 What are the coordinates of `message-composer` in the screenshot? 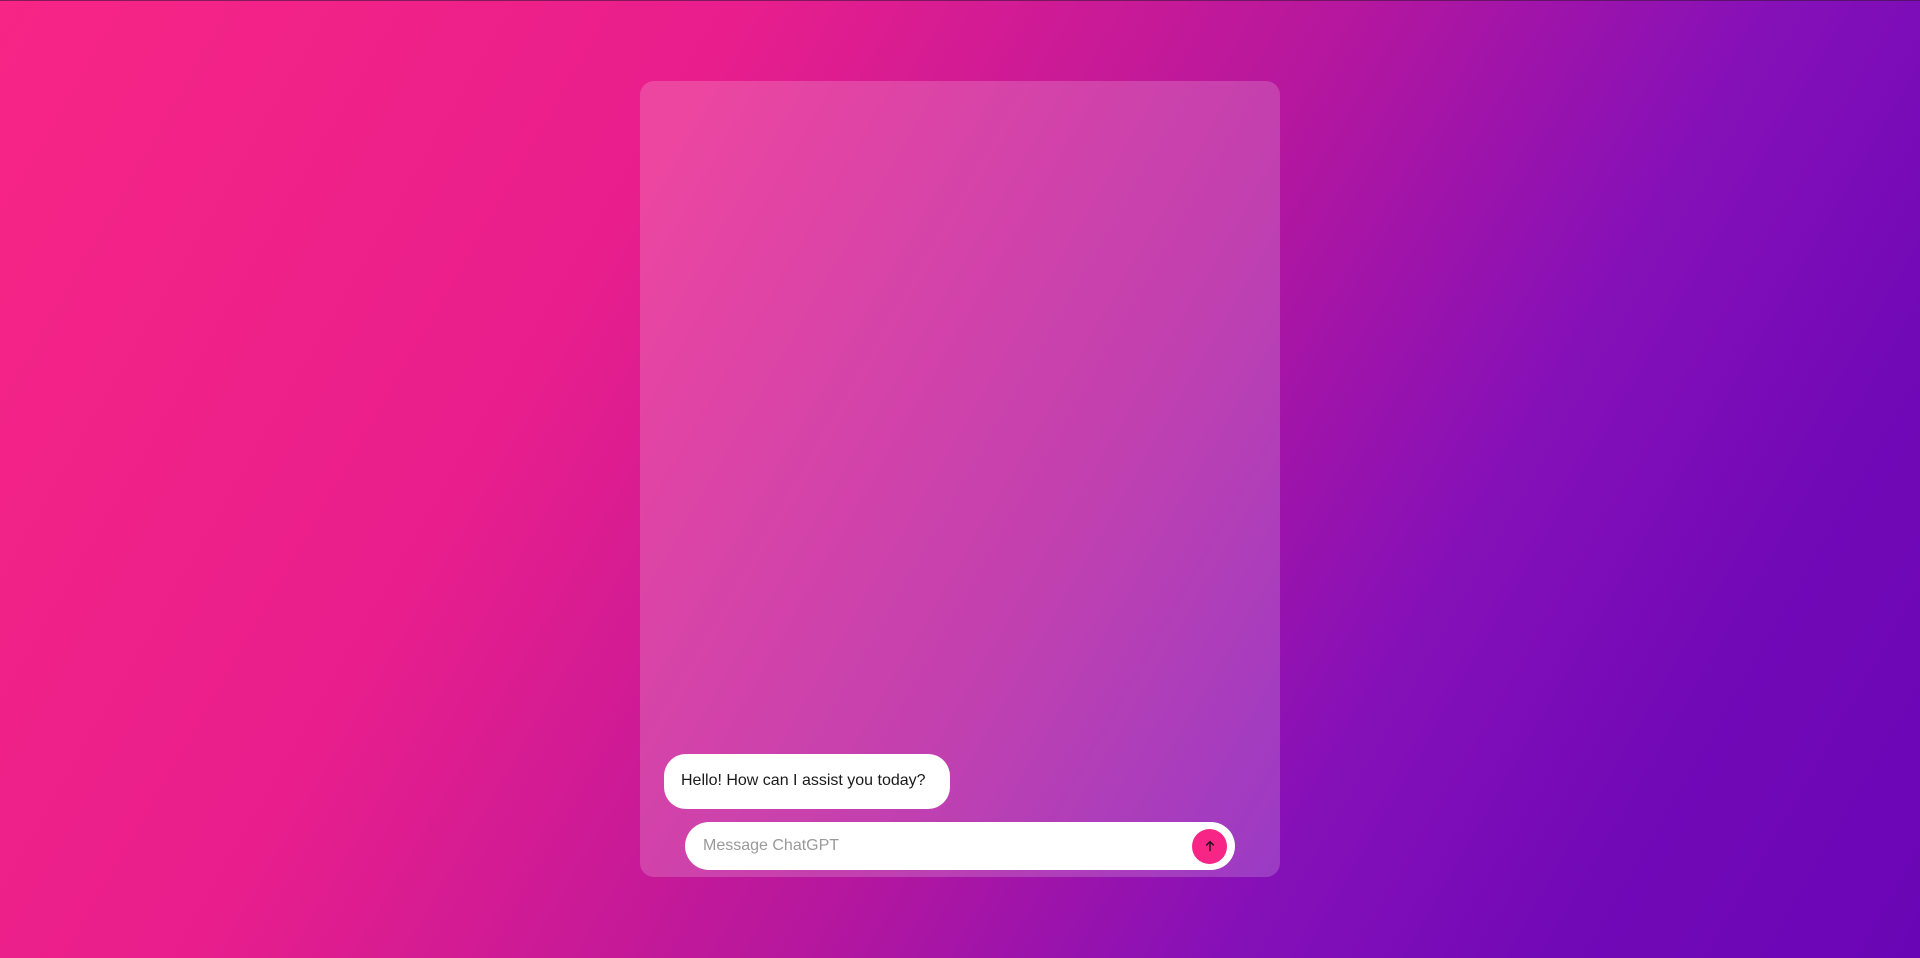 It's located at (960, 846).